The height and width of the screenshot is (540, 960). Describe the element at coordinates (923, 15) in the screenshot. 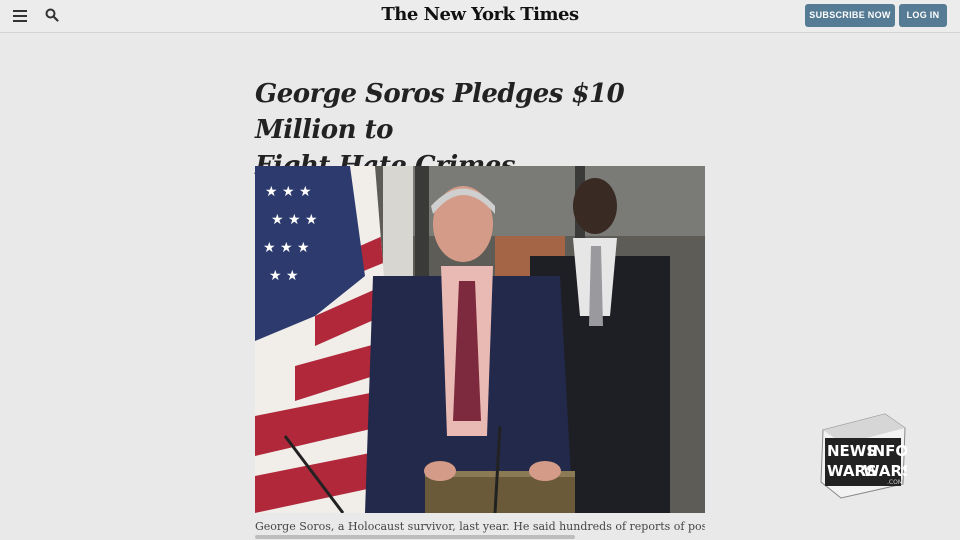

I see `login-button: LOG IN` at that location.